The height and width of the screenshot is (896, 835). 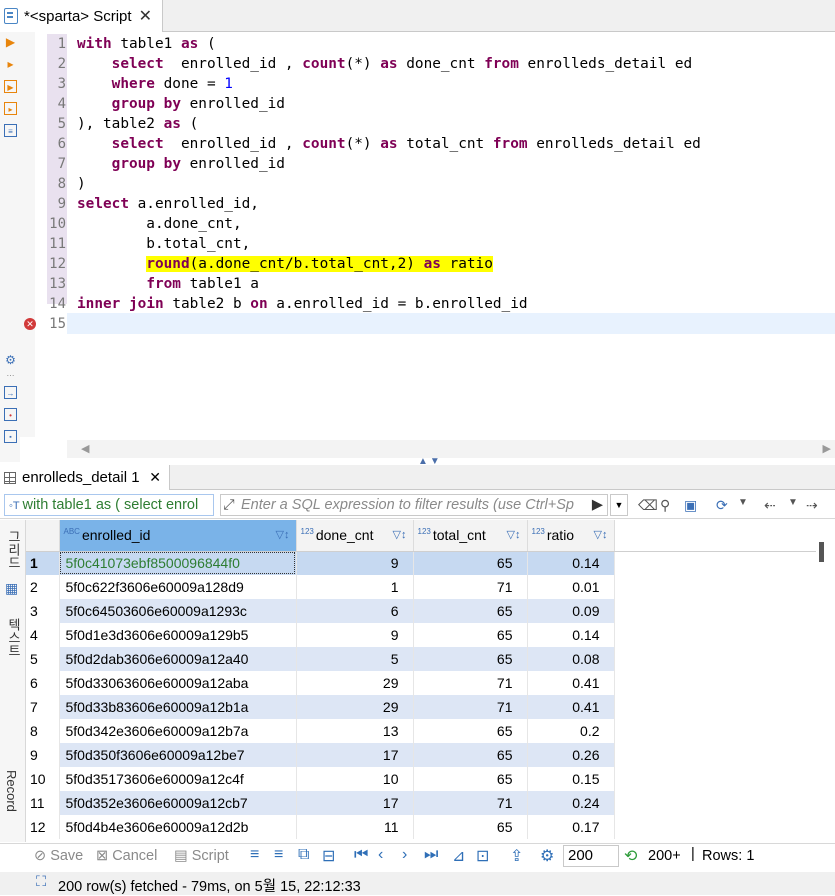 I want to click on cell-enrolled-id: 5f0d350f3606e60009a12be7, so click(x=178, y=755).